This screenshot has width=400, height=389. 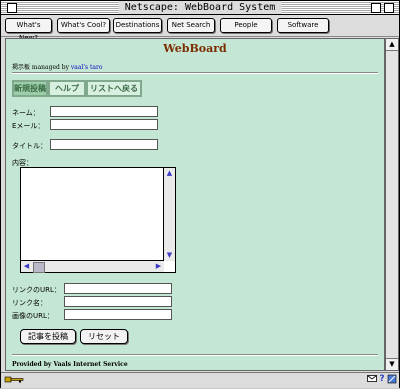 I want to click on destinations-button: Destinations, so click(x=137, y=25).